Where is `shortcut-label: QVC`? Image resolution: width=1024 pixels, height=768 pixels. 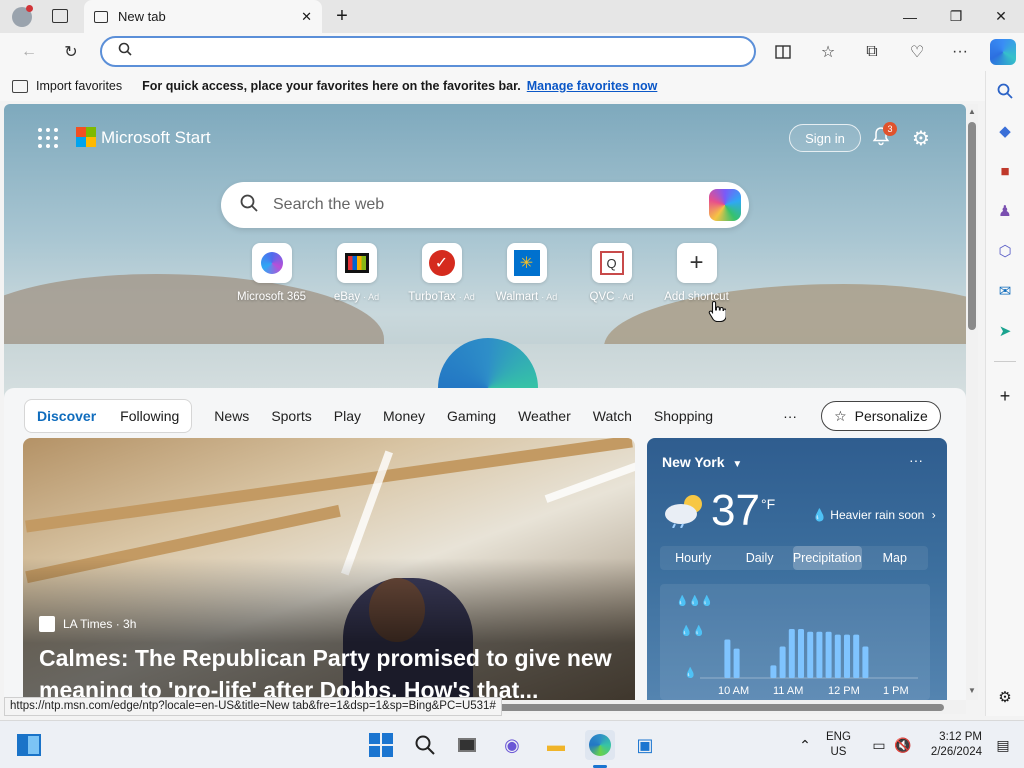 shortcut-label: QVC is located at coordinates (602, 297).